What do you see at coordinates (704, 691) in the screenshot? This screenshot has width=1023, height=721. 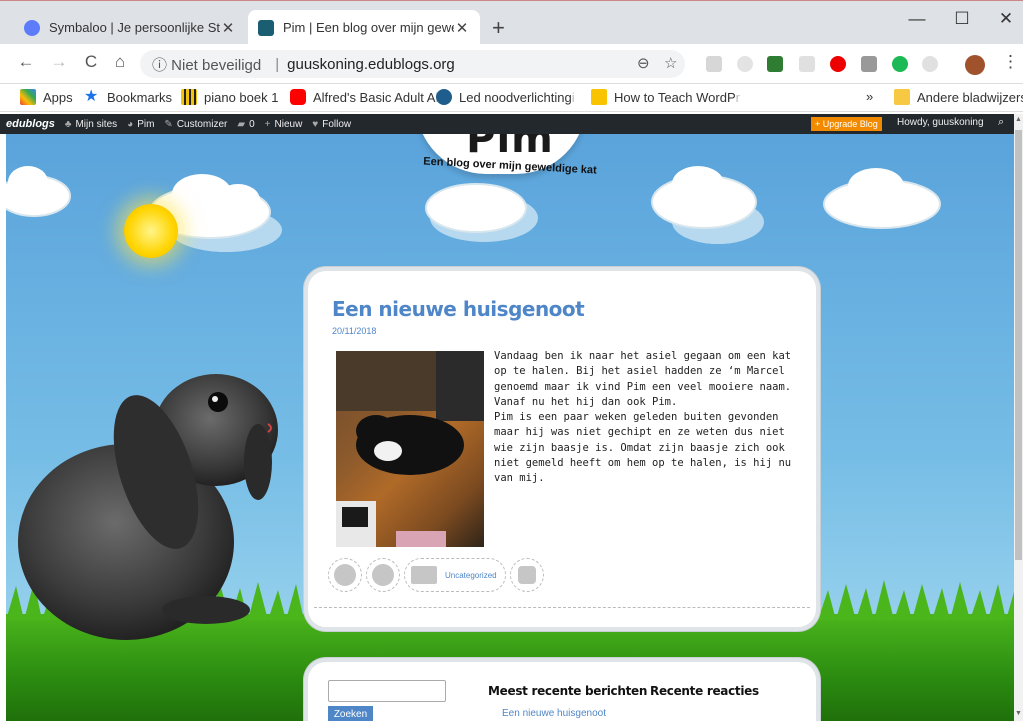 I see `recent-comments-title: Recente reacties` at bounding box center [704, 691].